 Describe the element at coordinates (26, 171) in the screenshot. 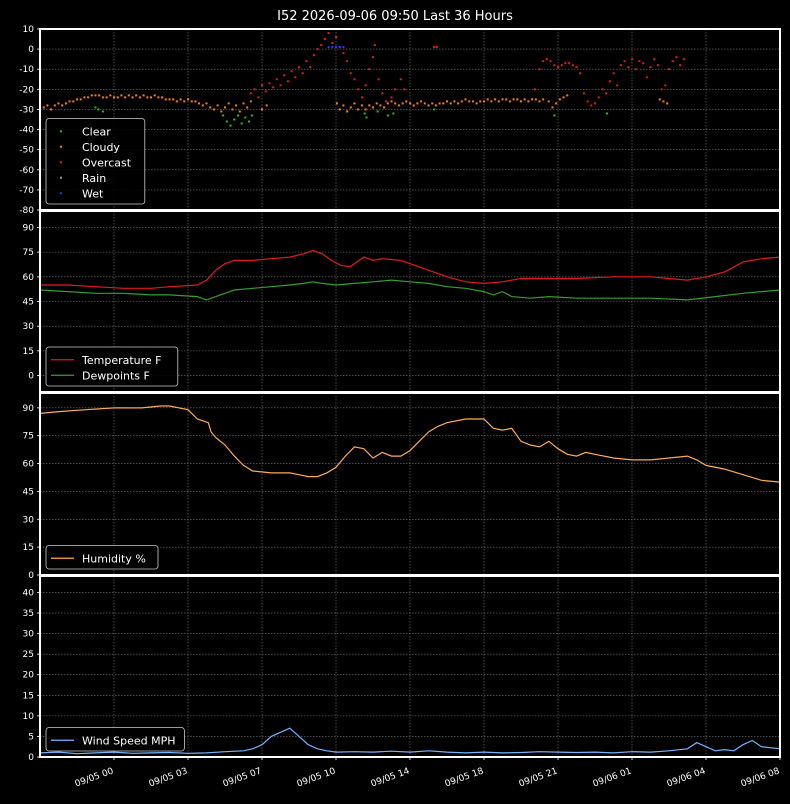

I see `y-tick-label: -60` at that location.